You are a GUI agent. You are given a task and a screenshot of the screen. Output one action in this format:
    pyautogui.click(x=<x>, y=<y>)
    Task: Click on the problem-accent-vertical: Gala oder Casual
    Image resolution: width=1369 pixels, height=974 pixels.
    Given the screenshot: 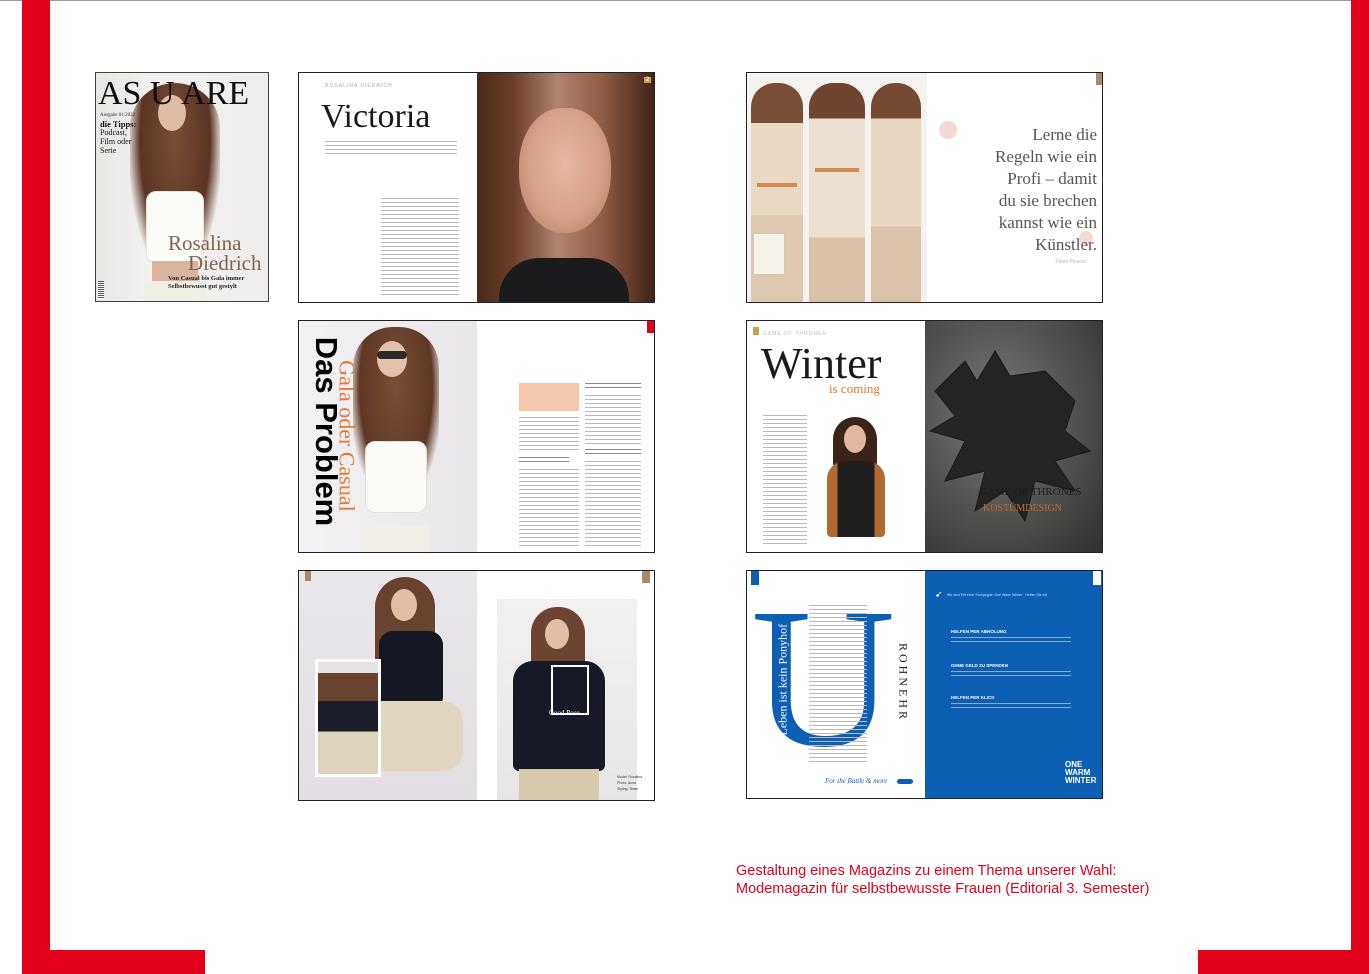 What is the action you would take?
    pyautogui.click(x=347, y=436)
    